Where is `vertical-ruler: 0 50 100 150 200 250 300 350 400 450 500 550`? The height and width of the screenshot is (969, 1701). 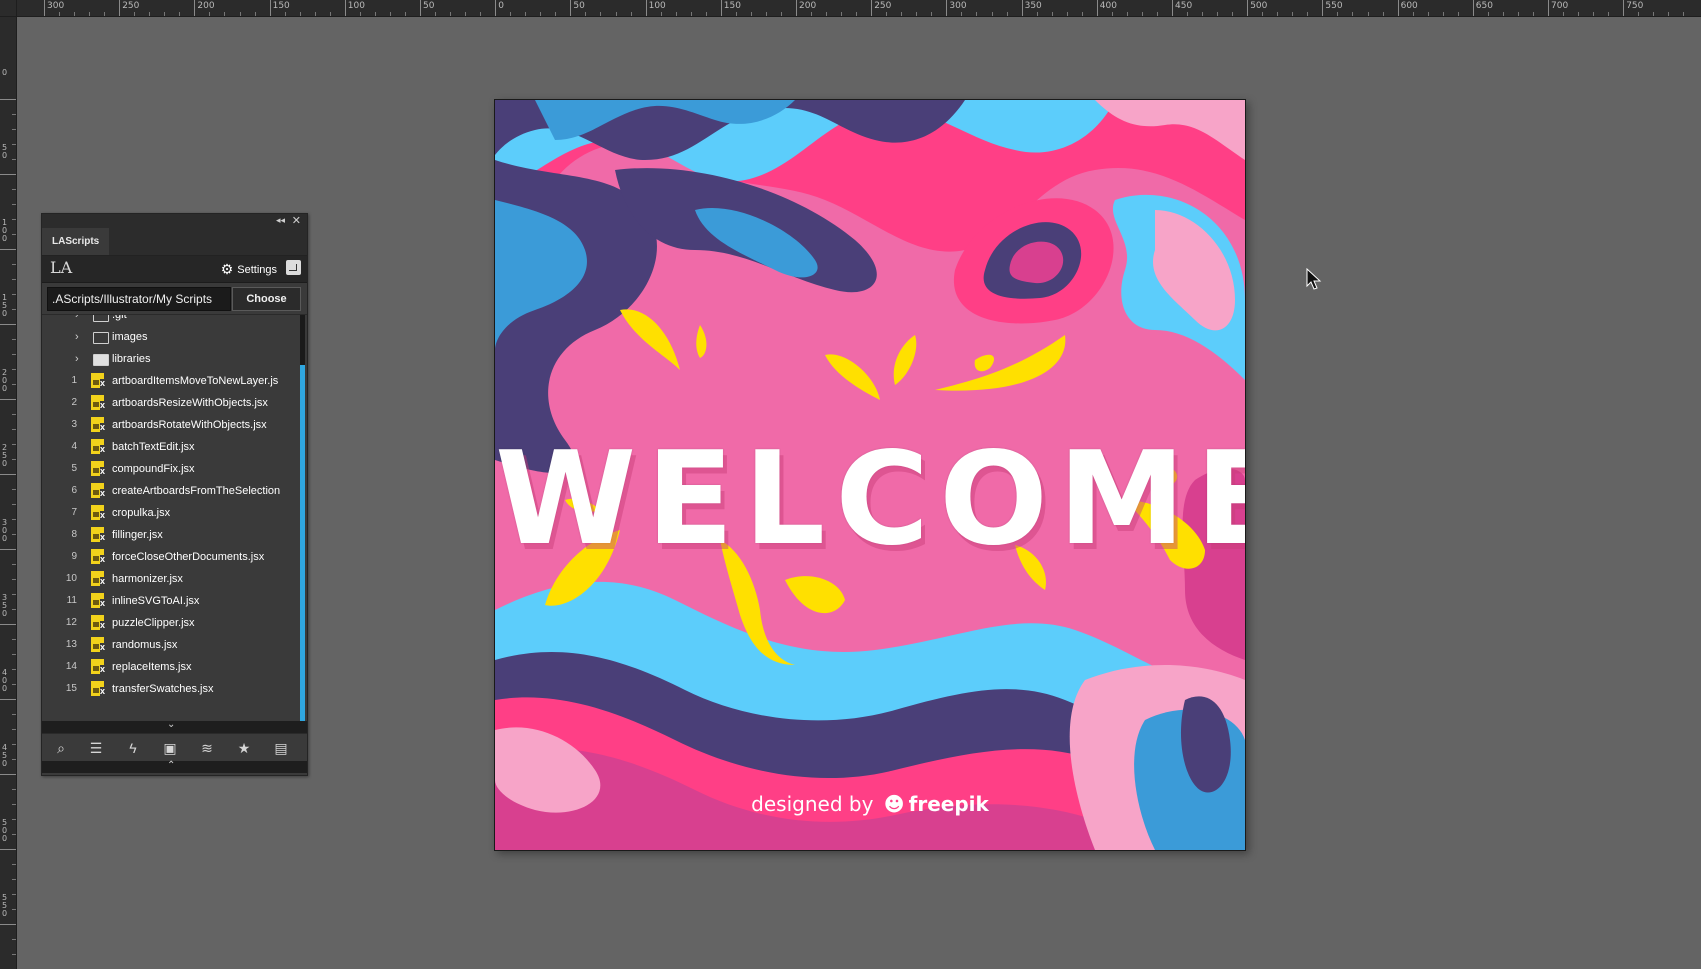
vertical-ruler: 0 50 100 150 200 250 300 350 400 450 500 550 is located at coordinates (8, 484).